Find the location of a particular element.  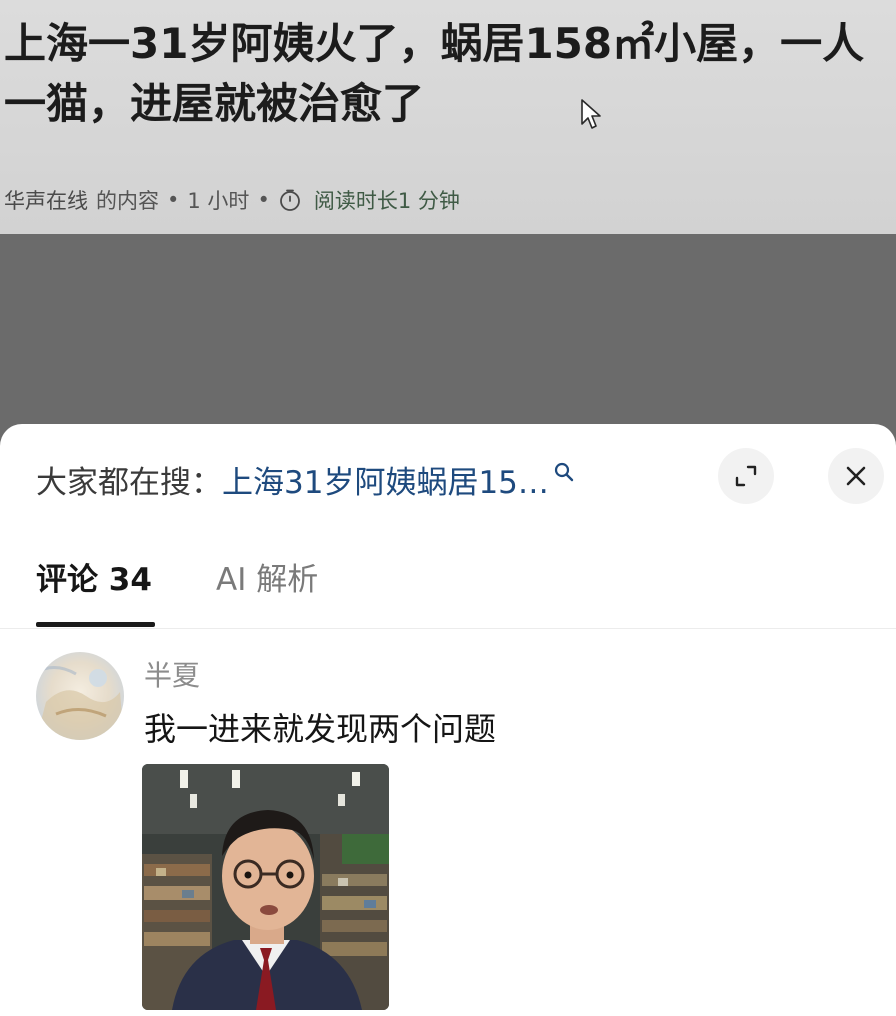

divider is located at coordinates (448, 628).